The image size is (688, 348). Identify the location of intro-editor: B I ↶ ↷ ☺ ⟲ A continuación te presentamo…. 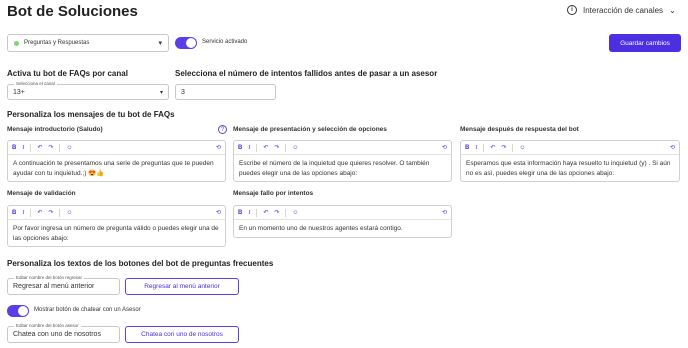
(116, 161).